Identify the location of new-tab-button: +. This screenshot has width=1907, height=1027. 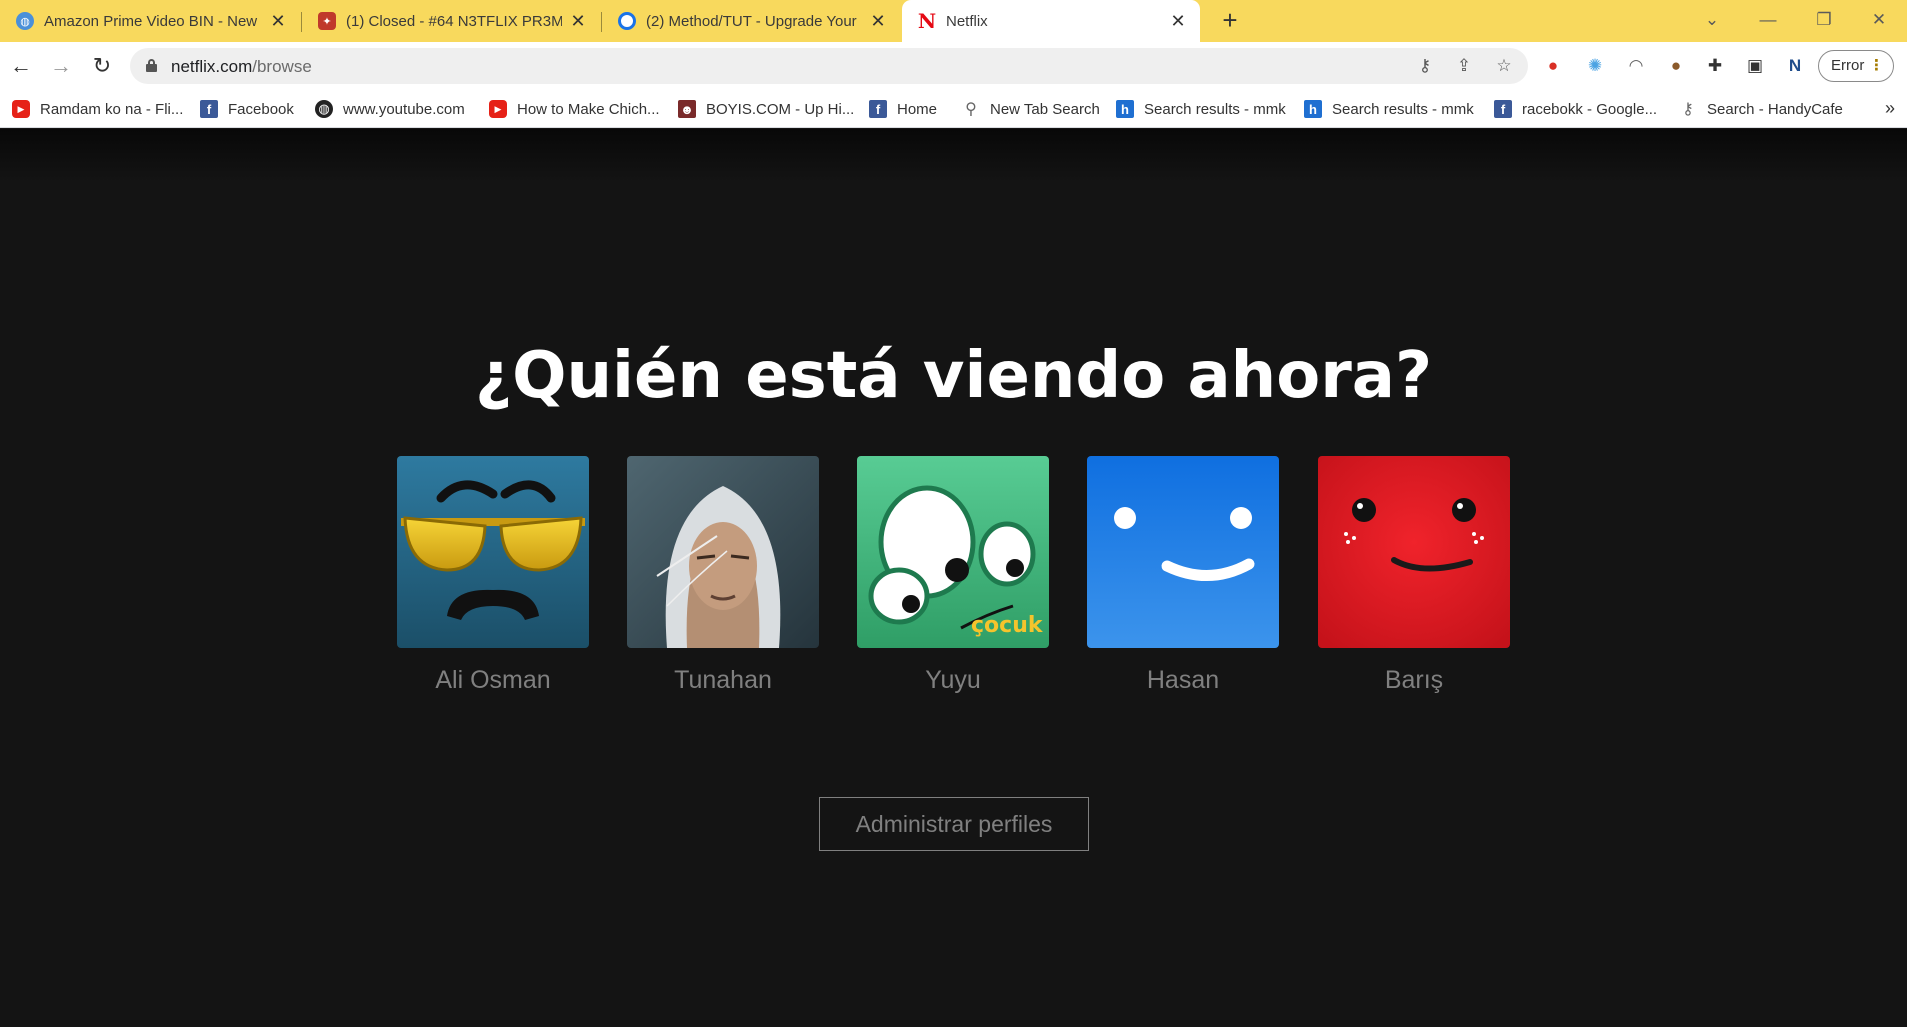
(1230, 20).